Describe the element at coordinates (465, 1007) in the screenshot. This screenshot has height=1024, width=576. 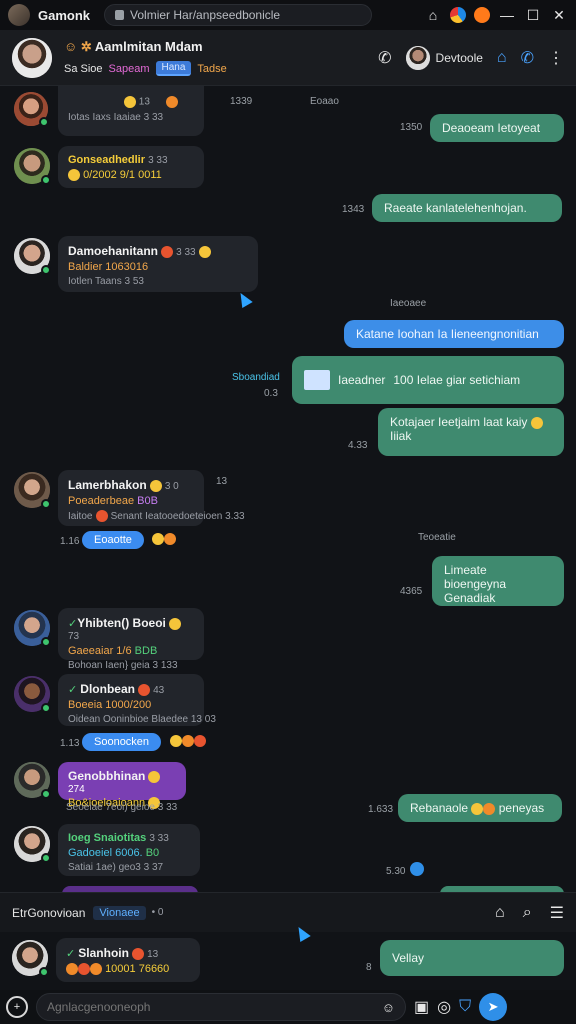
I see `shield-icon: ⛉` at that location.